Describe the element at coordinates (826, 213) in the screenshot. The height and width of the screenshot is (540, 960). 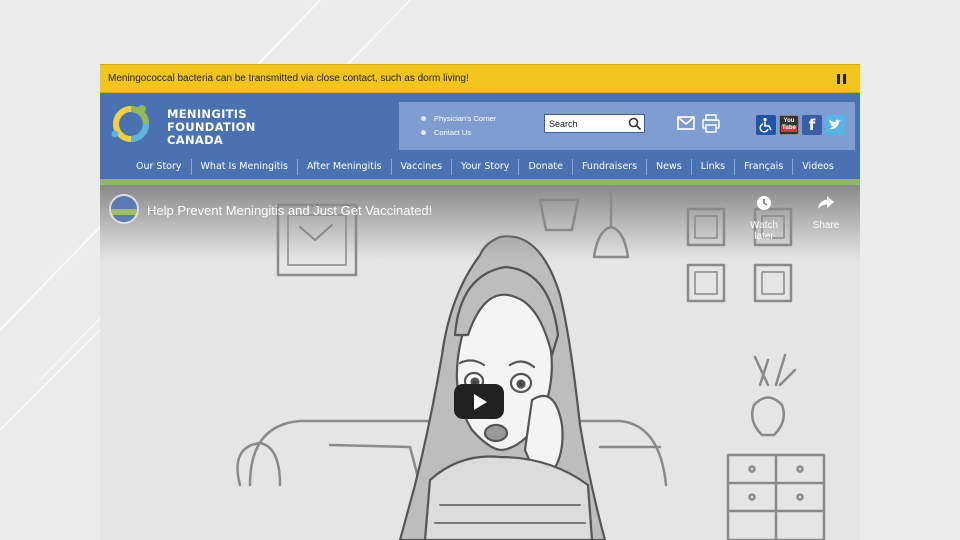
I see `share-button: Share` at that location.